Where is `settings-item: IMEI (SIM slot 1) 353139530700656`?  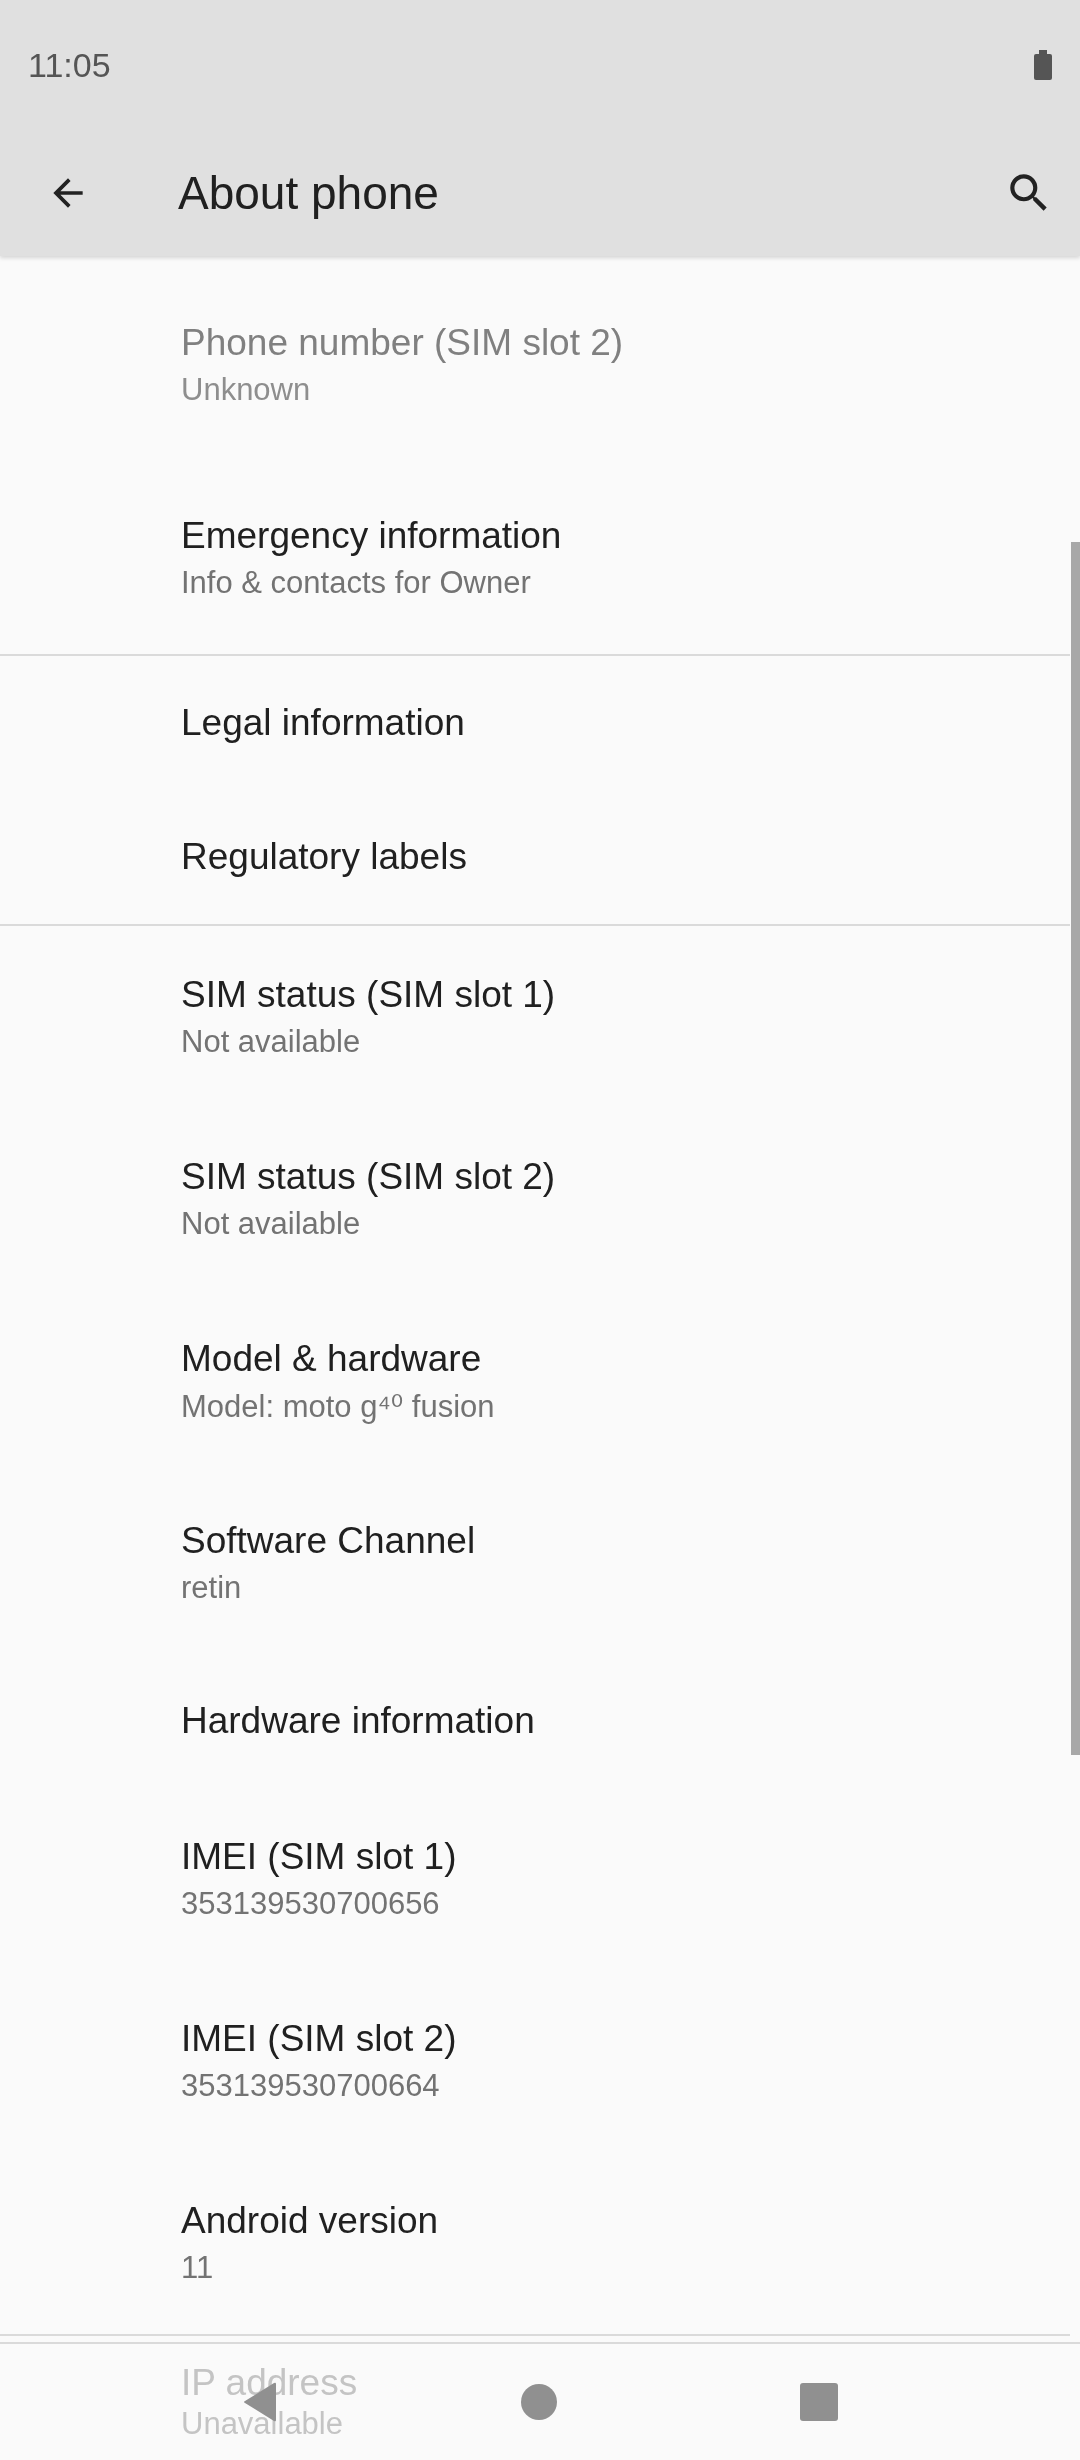 settings-item: IMEI (SIM slot 1) 353139530700656 is located at coordinates (535, 1879).